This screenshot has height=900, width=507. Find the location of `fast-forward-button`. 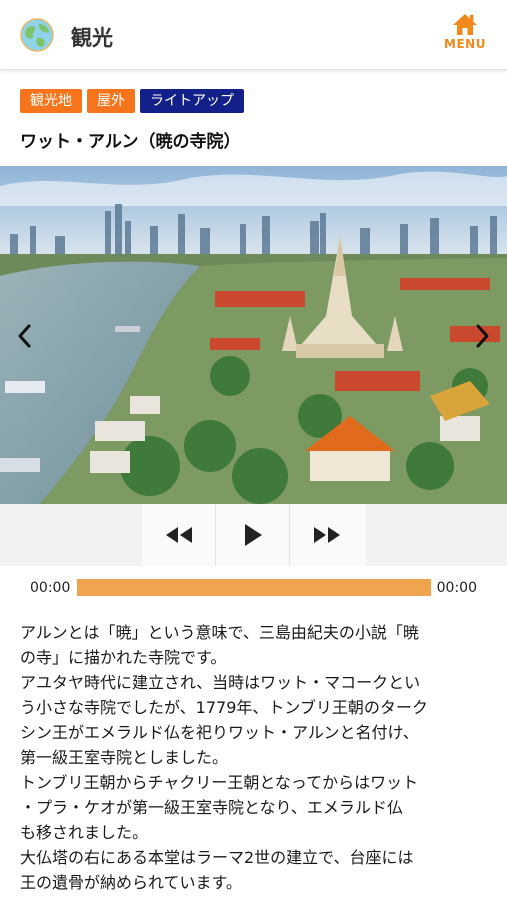

fast-forward-button is located at coordinates (327, 535).